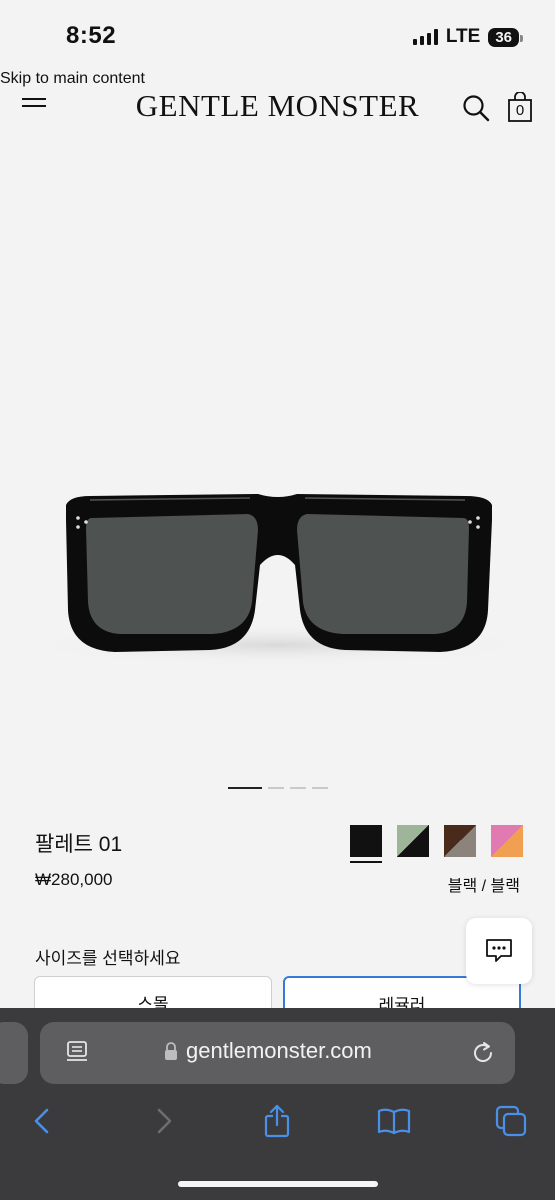  Describe the element at coordinates (463, 36) in the screenshot. I see `network-label: LTE` at that location.